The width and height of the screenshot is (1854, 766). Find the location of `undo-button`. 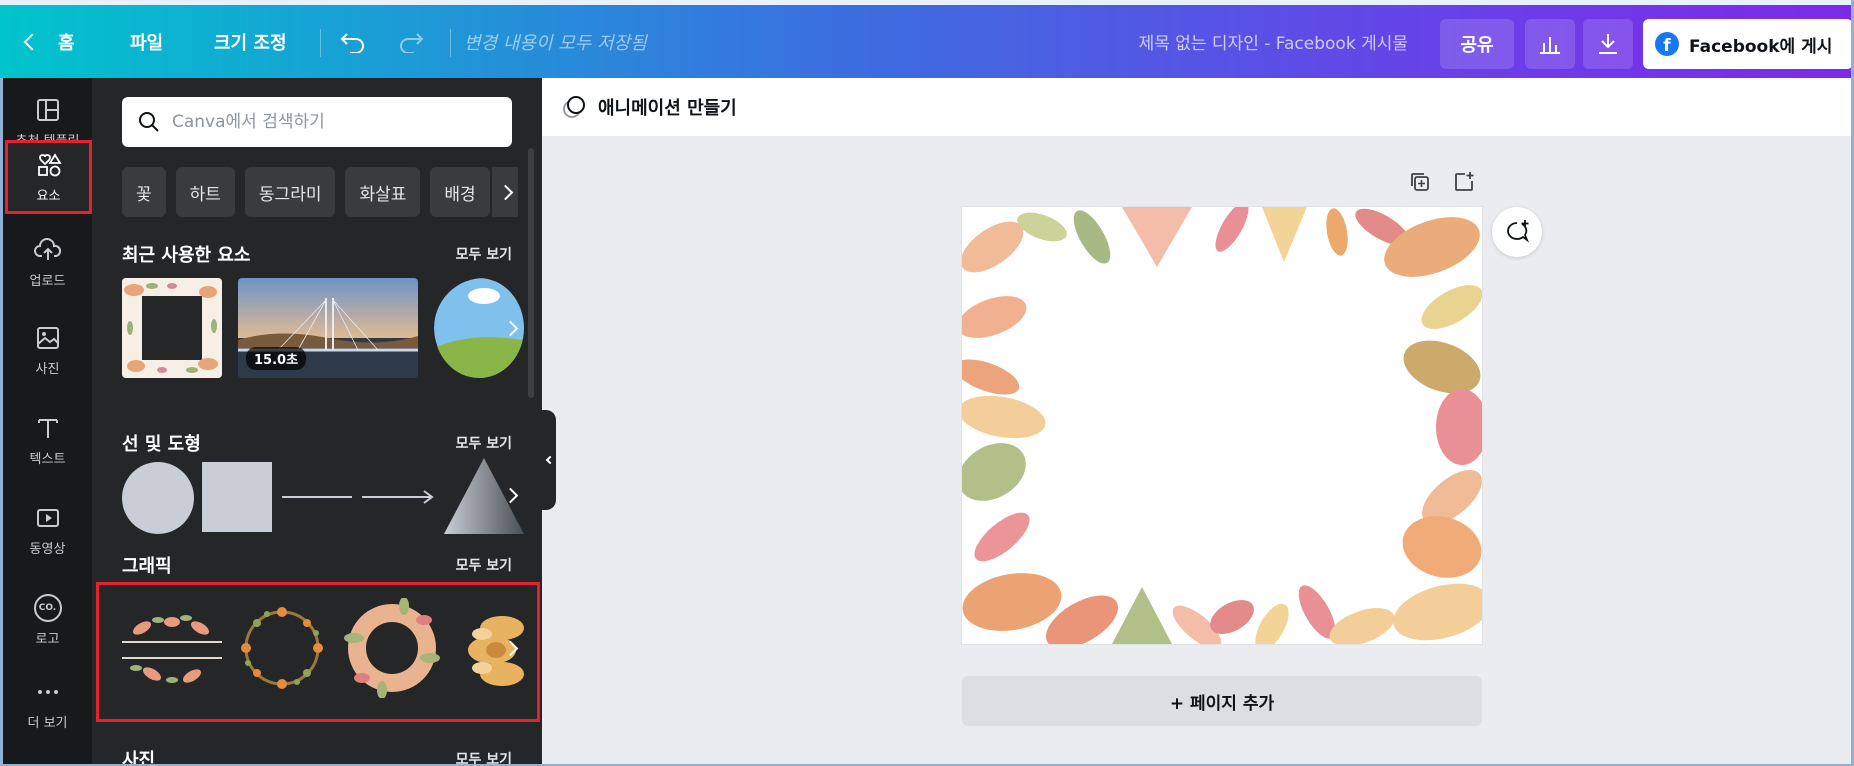

undo-button is located at coordinates (353, 41).